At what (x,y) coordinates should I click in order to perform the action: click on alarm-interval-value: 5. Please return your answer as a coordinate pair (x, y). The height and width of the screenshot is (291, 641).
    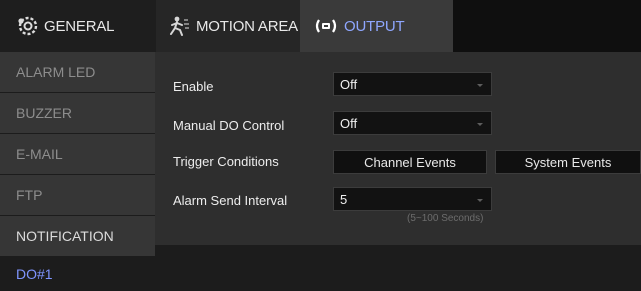
    Looking at the image, I should click on (344, 199).